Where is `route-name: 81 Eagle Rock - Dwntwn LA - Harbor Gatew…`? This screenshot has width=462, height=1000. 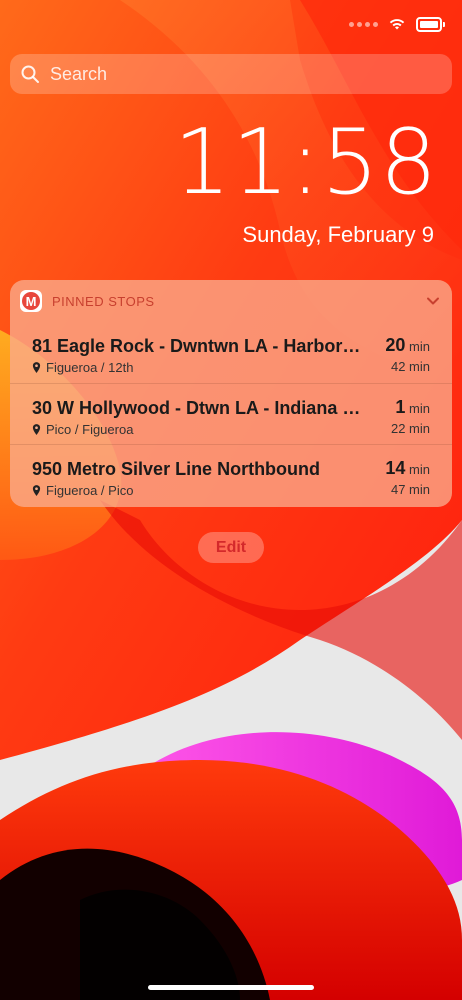
route-name: 81 Eagle Rock - Dwntwn LA - Harbor Gatew… is located at coordinates (197, 346).